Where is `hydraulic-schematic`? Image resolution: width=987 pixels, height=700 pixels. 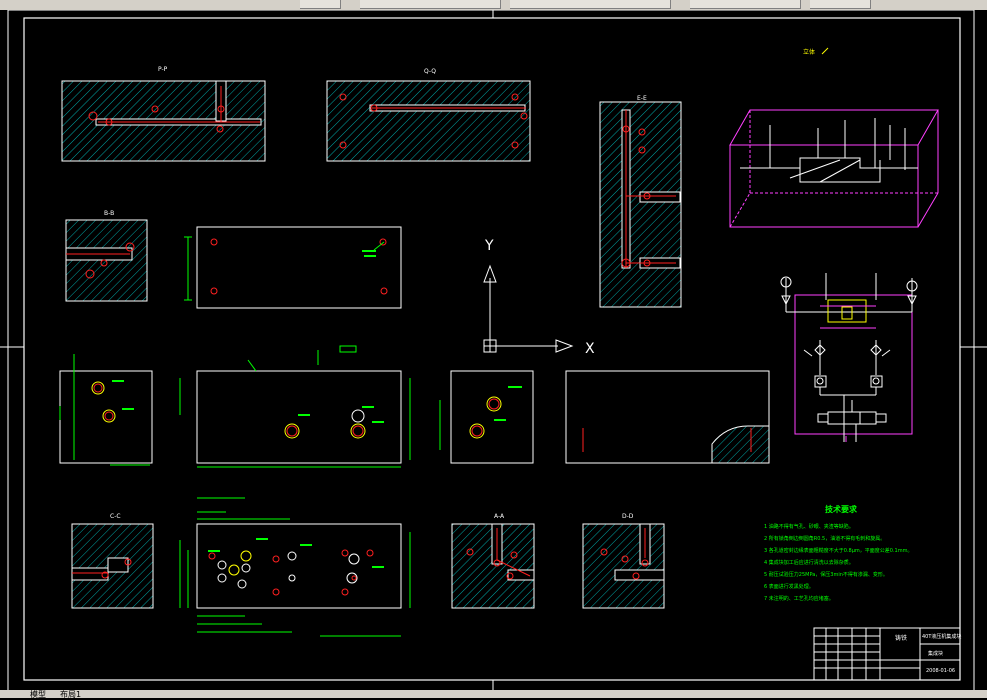
hydraulic-schematic is located at coordinates (849, 357).